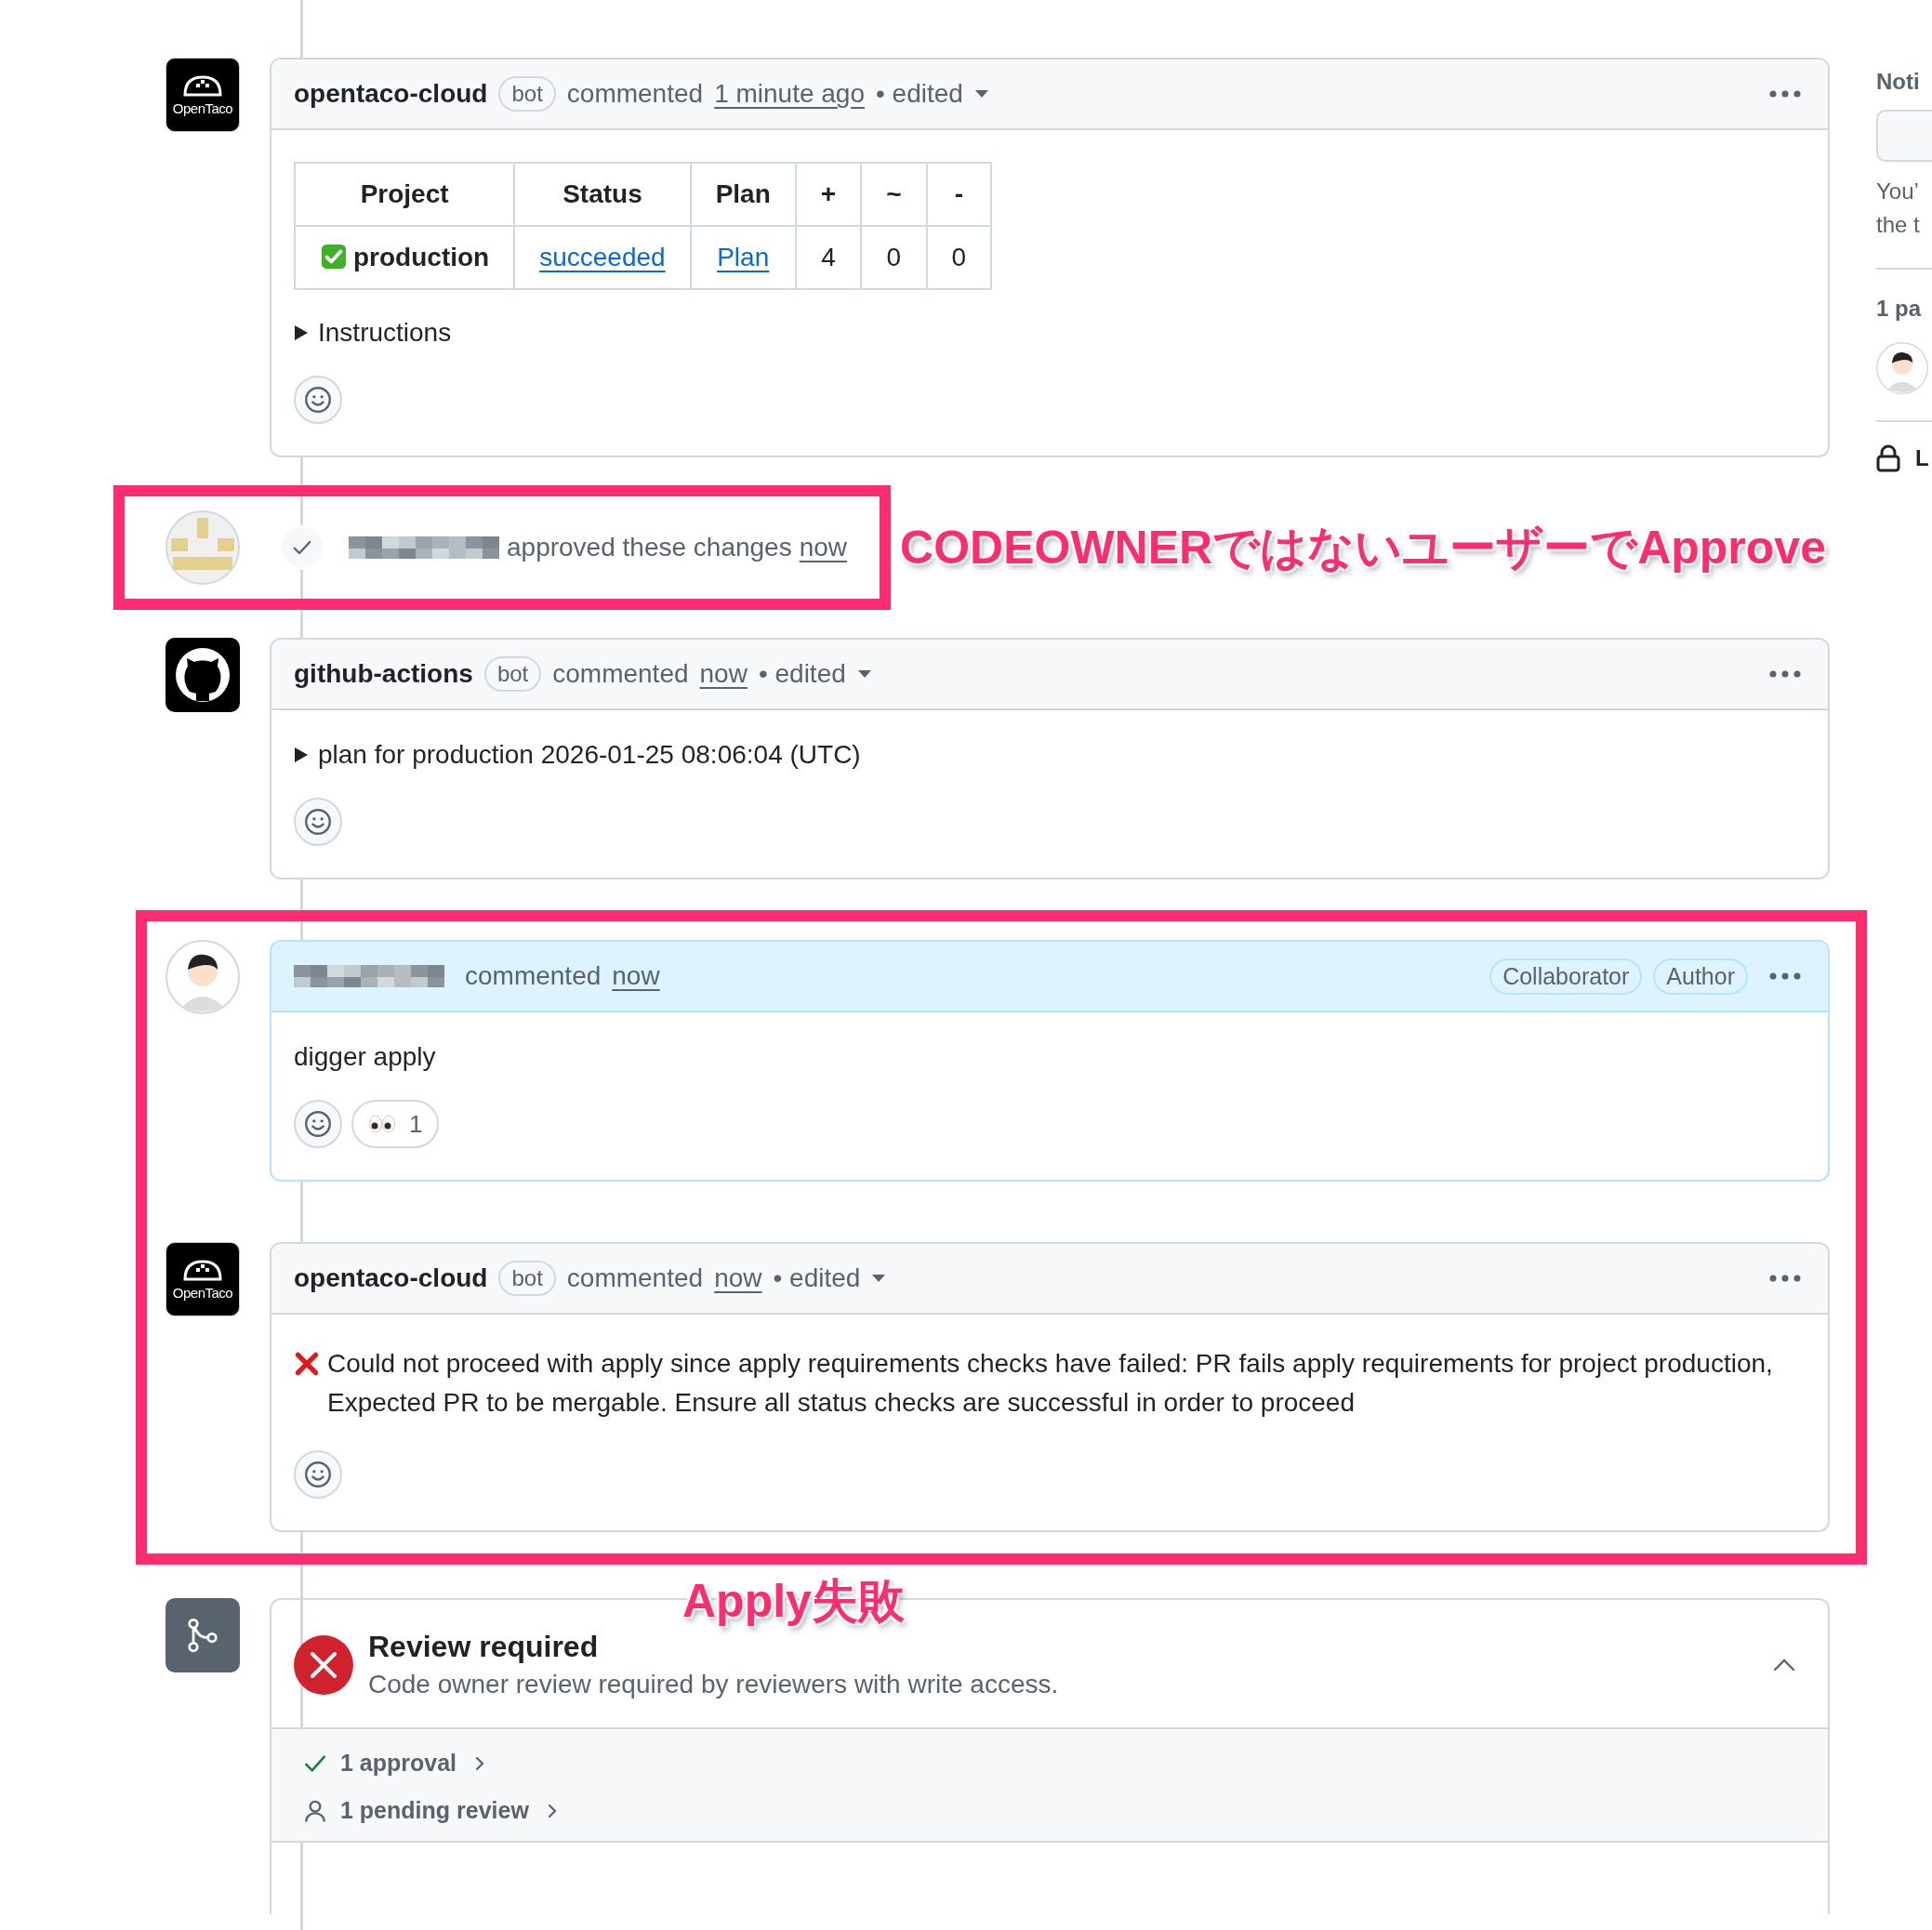 The height and width of the screenshot is (1930, 1932). Describe the element at coordinates (743, 194) in the screenshot. I see `table-header: Plan` at that location.